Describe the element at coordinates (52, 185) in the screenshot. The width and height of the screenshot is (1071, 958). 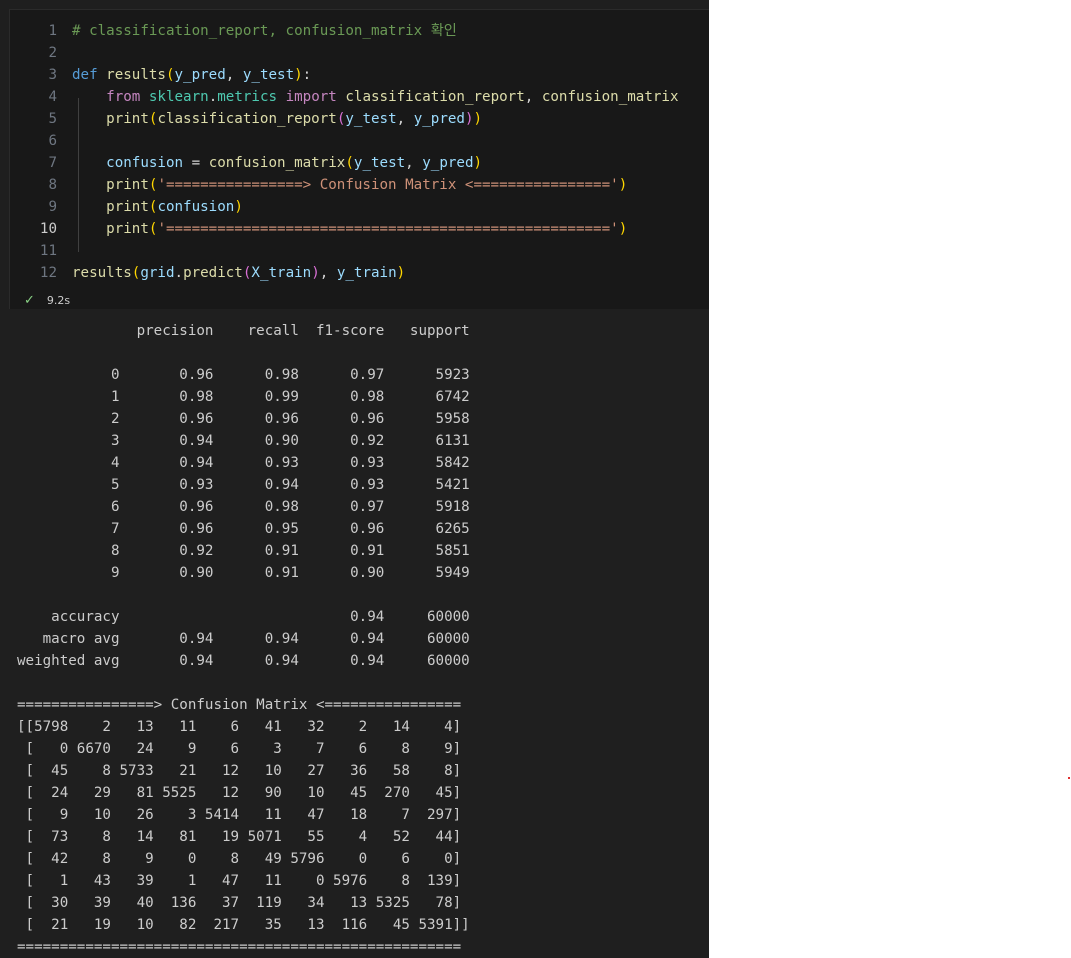
I see `line-number: 8` at that location.